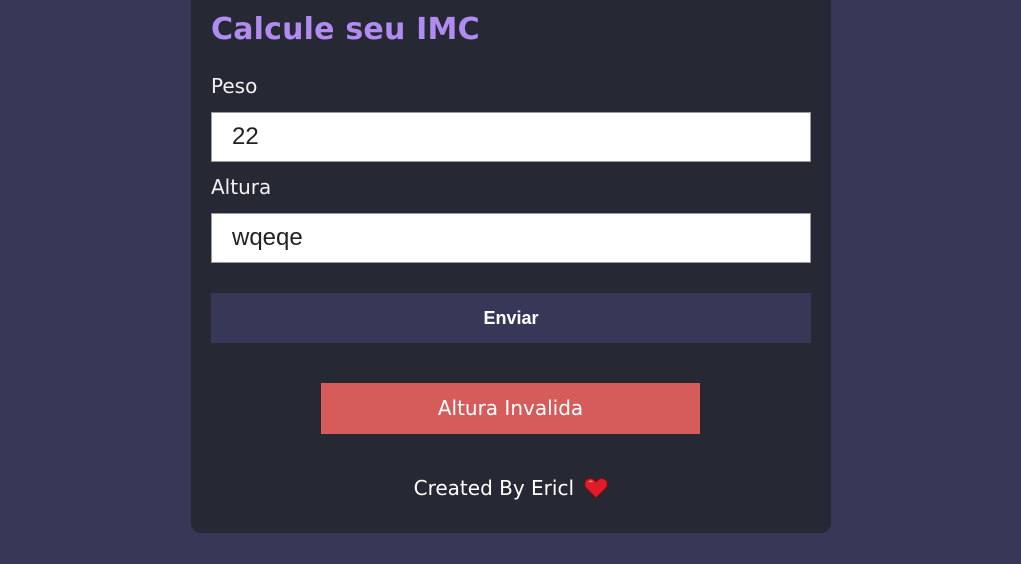 The width and height of the screenshot is (1021, 564). I want to click on footer-text: Created By Ericl, so click(494, 488).